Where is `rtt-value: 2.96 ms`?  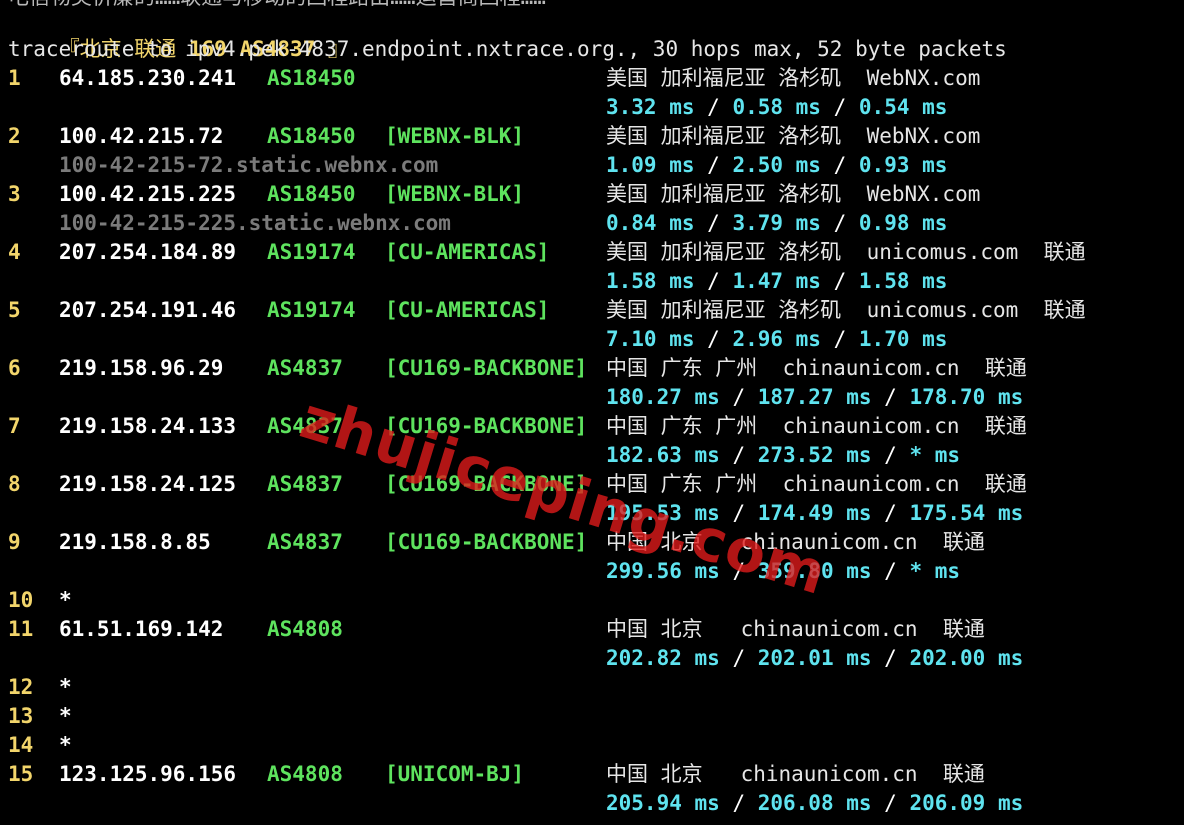
rtt-value: 2.96 ms is located at coordinates (776, 339).